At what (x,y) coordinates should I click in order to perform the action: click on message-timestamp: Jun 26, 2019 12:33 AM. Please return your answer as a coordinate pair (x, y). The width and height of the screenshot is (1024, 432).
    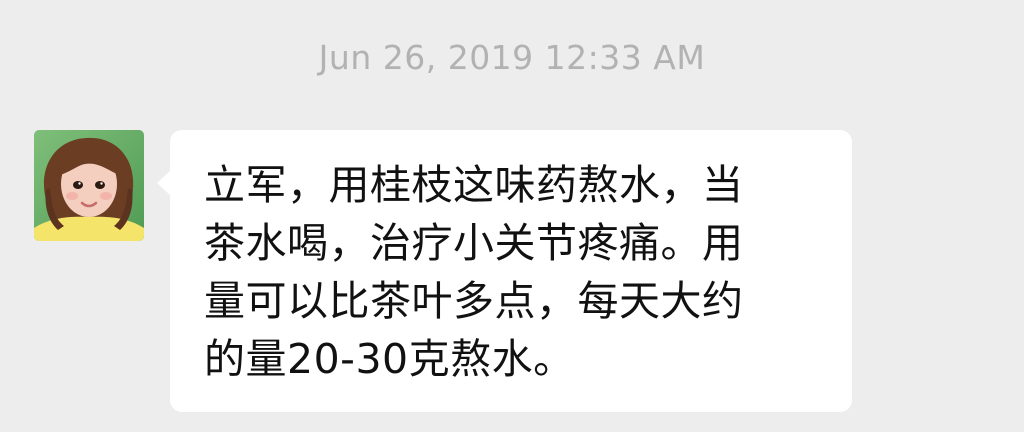
    Looking at the image, I should click on (512, 57).